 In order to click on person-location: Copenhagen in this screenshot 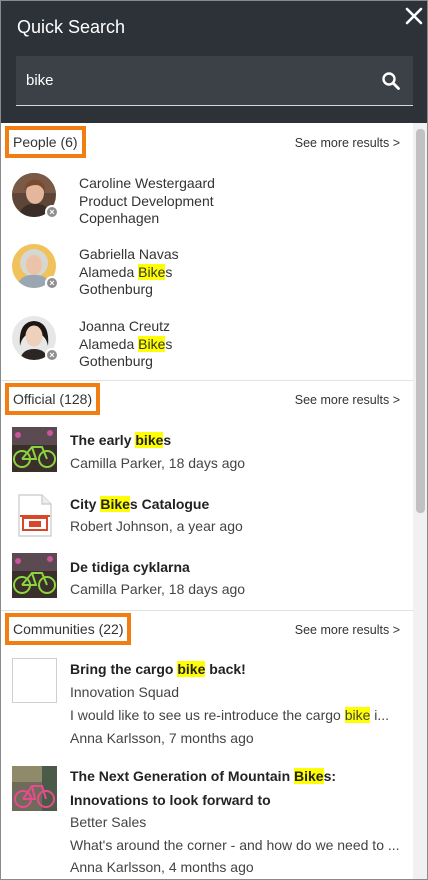, I will do `click(119, 218)`.